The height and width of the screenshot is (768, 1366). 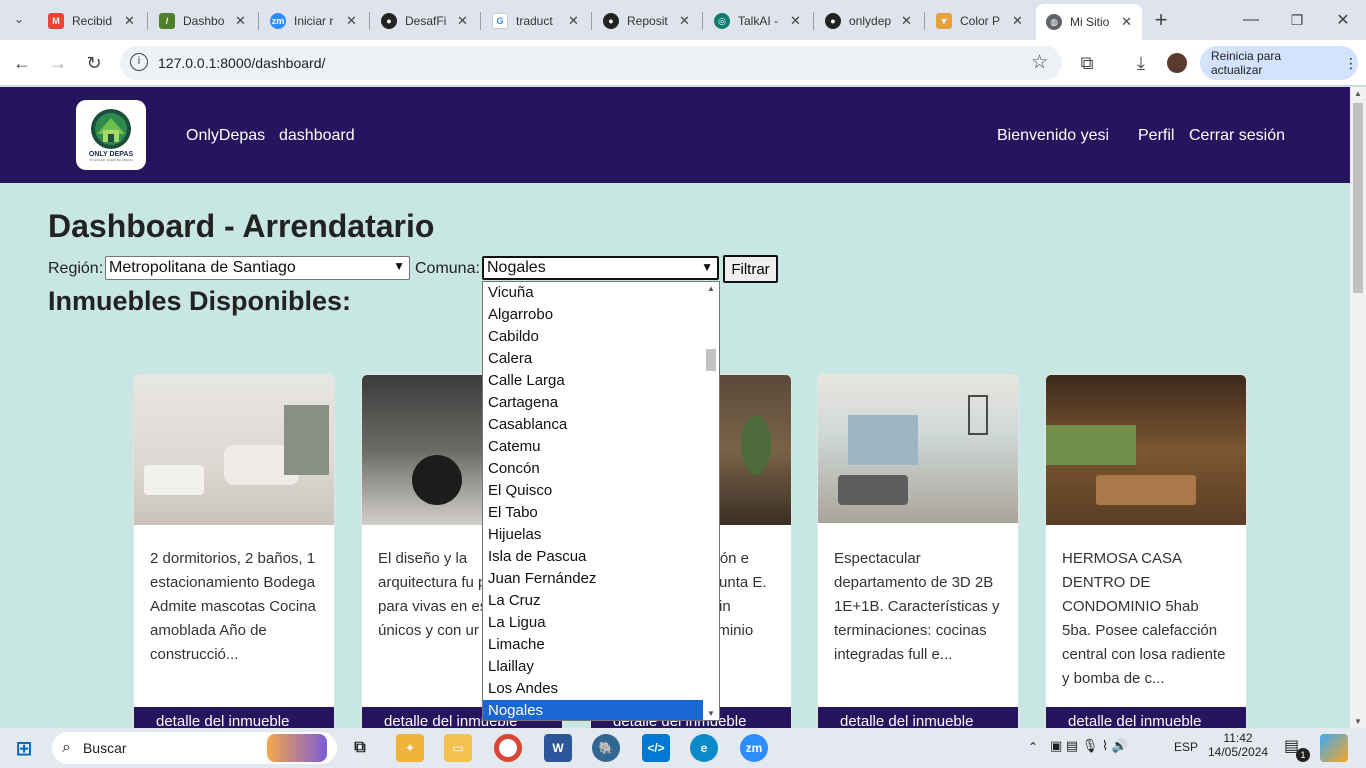 What do you see at coordinates (1177, 63) in the screenshot?
I see `avatar` at bounding box center [1177, 63].